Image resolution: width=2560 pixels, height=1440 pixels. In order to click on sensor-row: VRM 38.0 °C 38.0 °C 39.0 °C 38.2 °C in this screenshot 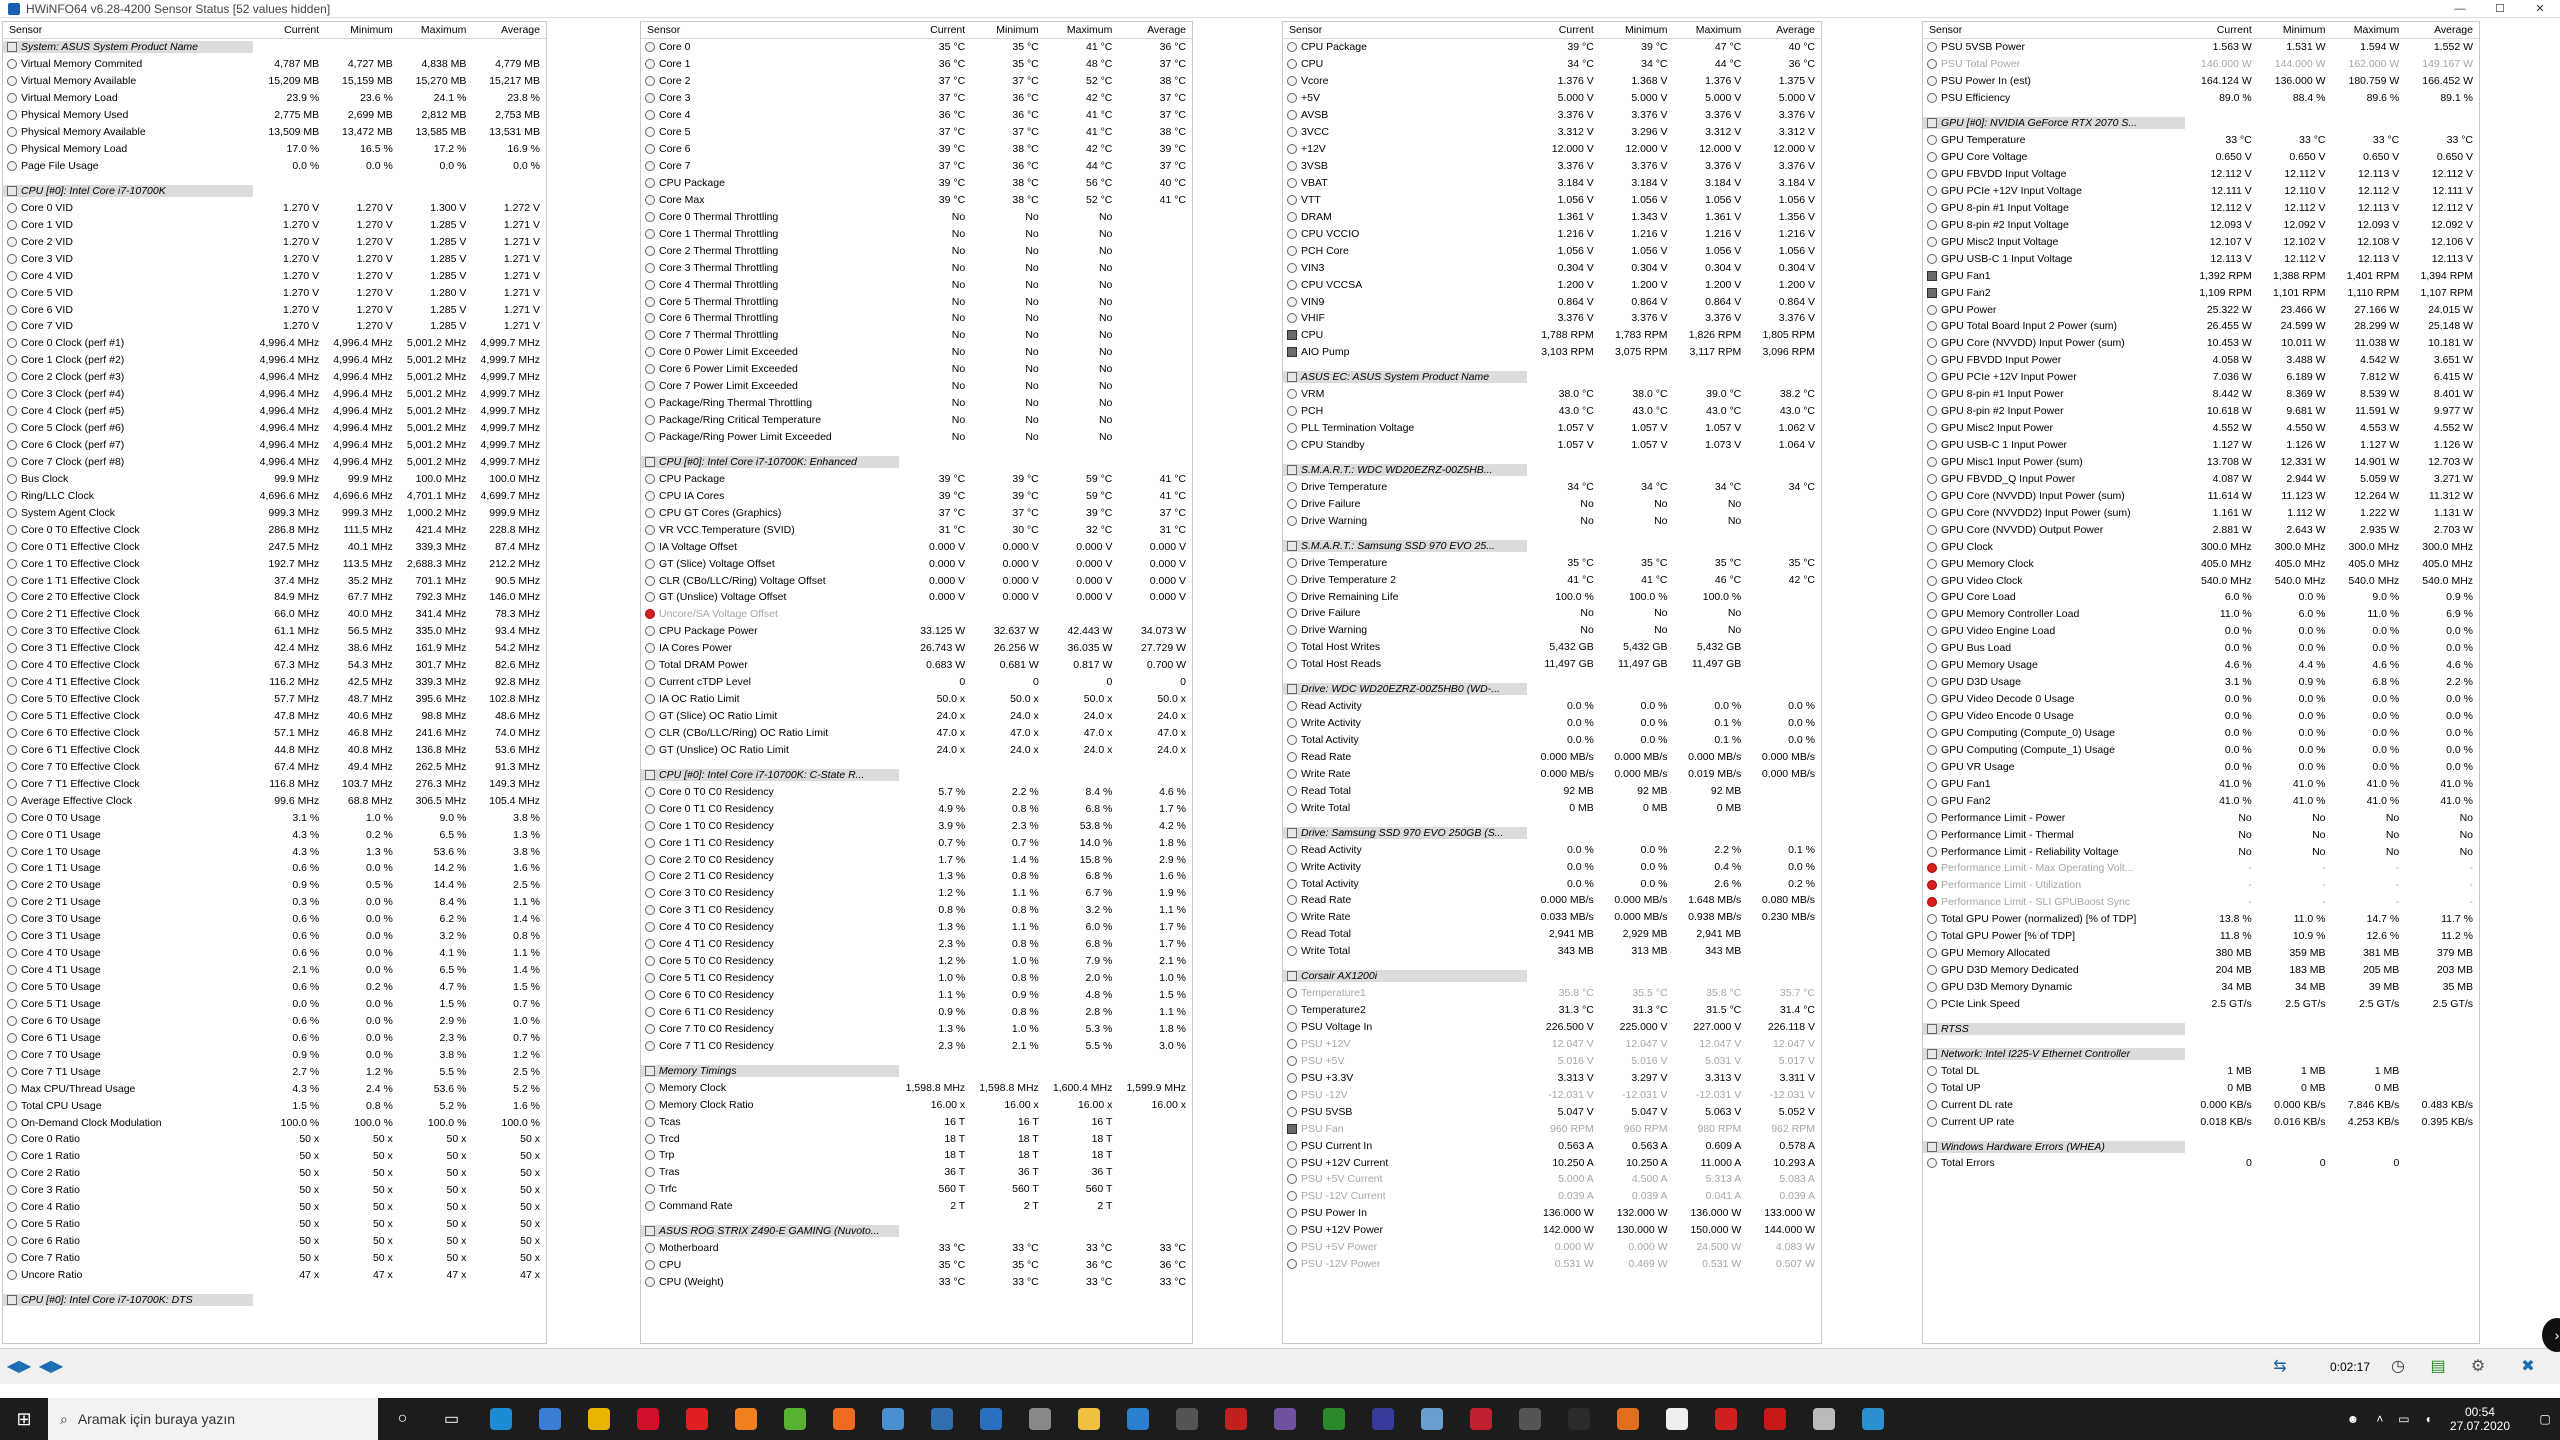, I will do `click(1552, 394)`.